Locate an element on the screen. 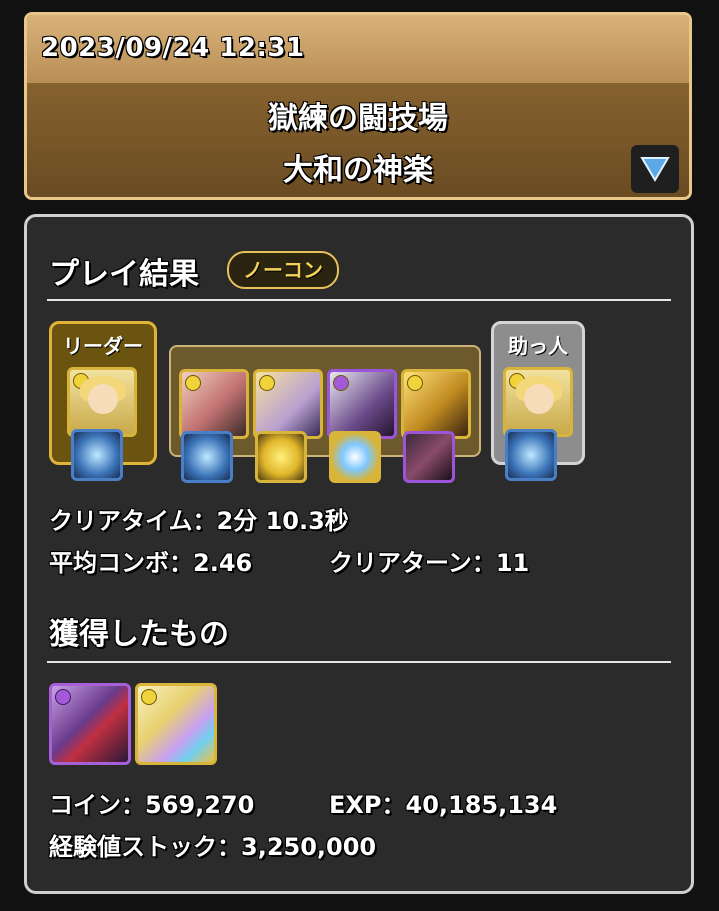 This screenshot has width=719, height=911. leader-label: リーダー is located at coordinates (103, 346).